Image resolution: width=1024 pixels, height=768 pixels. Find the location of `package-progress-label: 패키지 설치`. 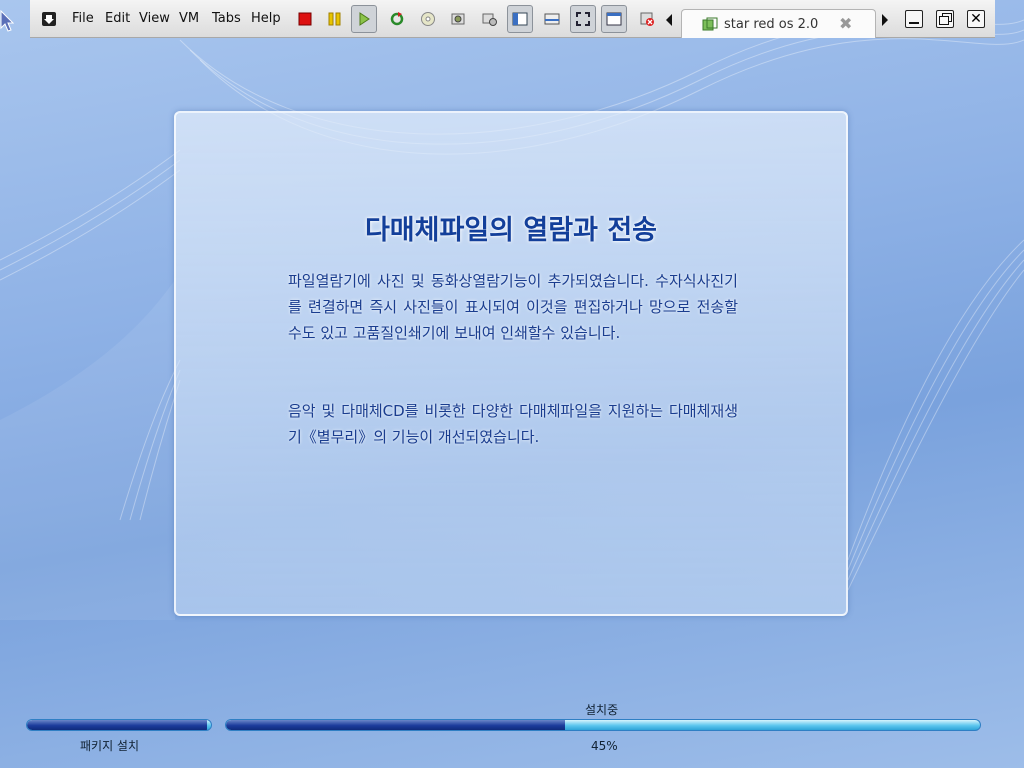

package-progress-label: 패키지 설치 is located at coordinates (110, 746).